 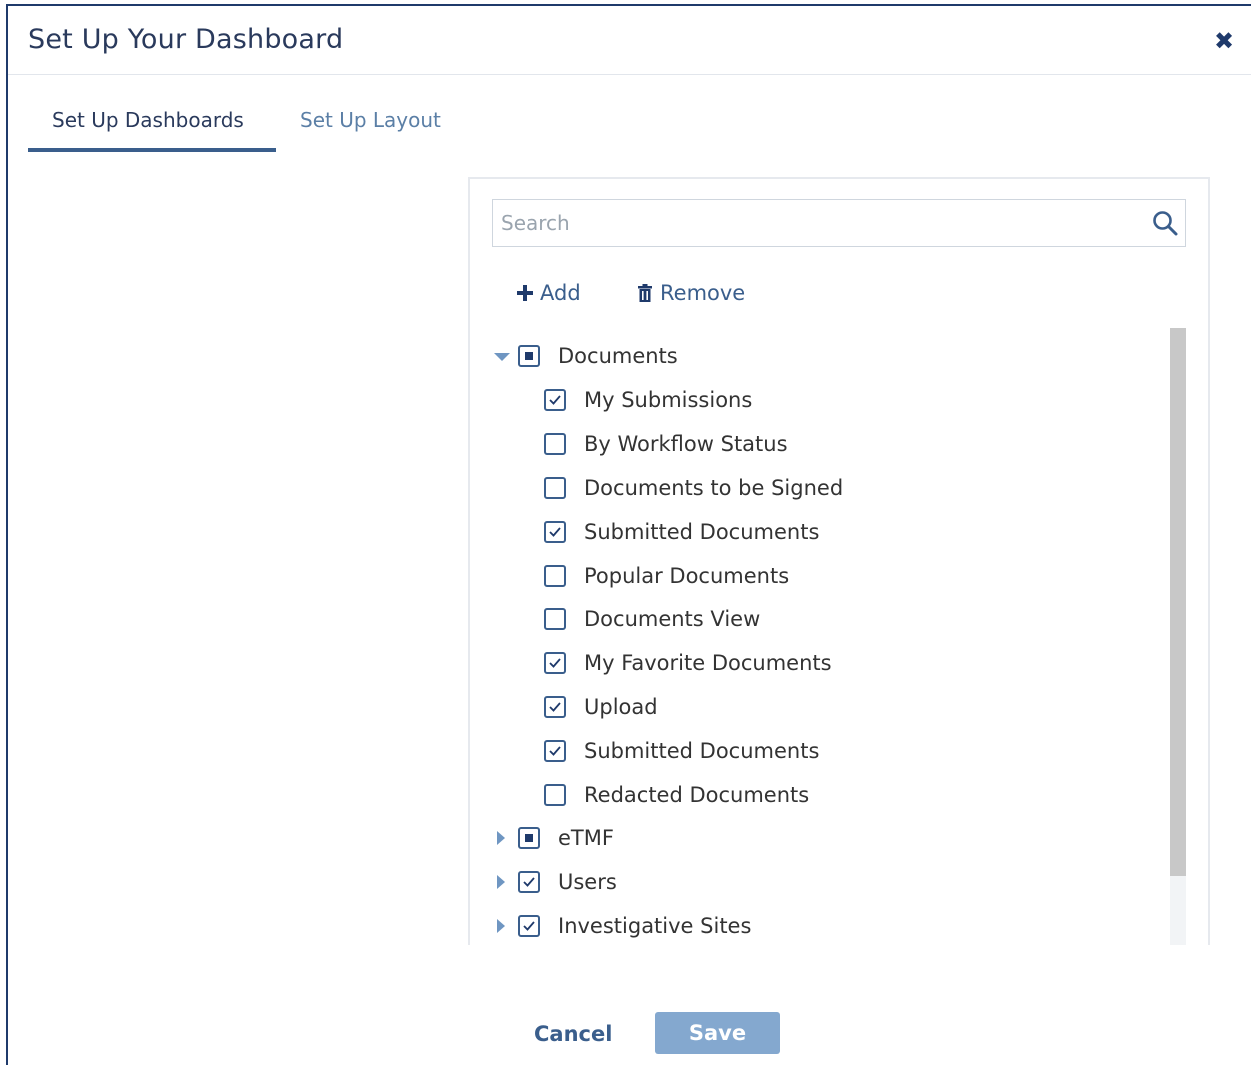 I want to click on tree-item: By Workflow Status, so click(x=666, y=444).